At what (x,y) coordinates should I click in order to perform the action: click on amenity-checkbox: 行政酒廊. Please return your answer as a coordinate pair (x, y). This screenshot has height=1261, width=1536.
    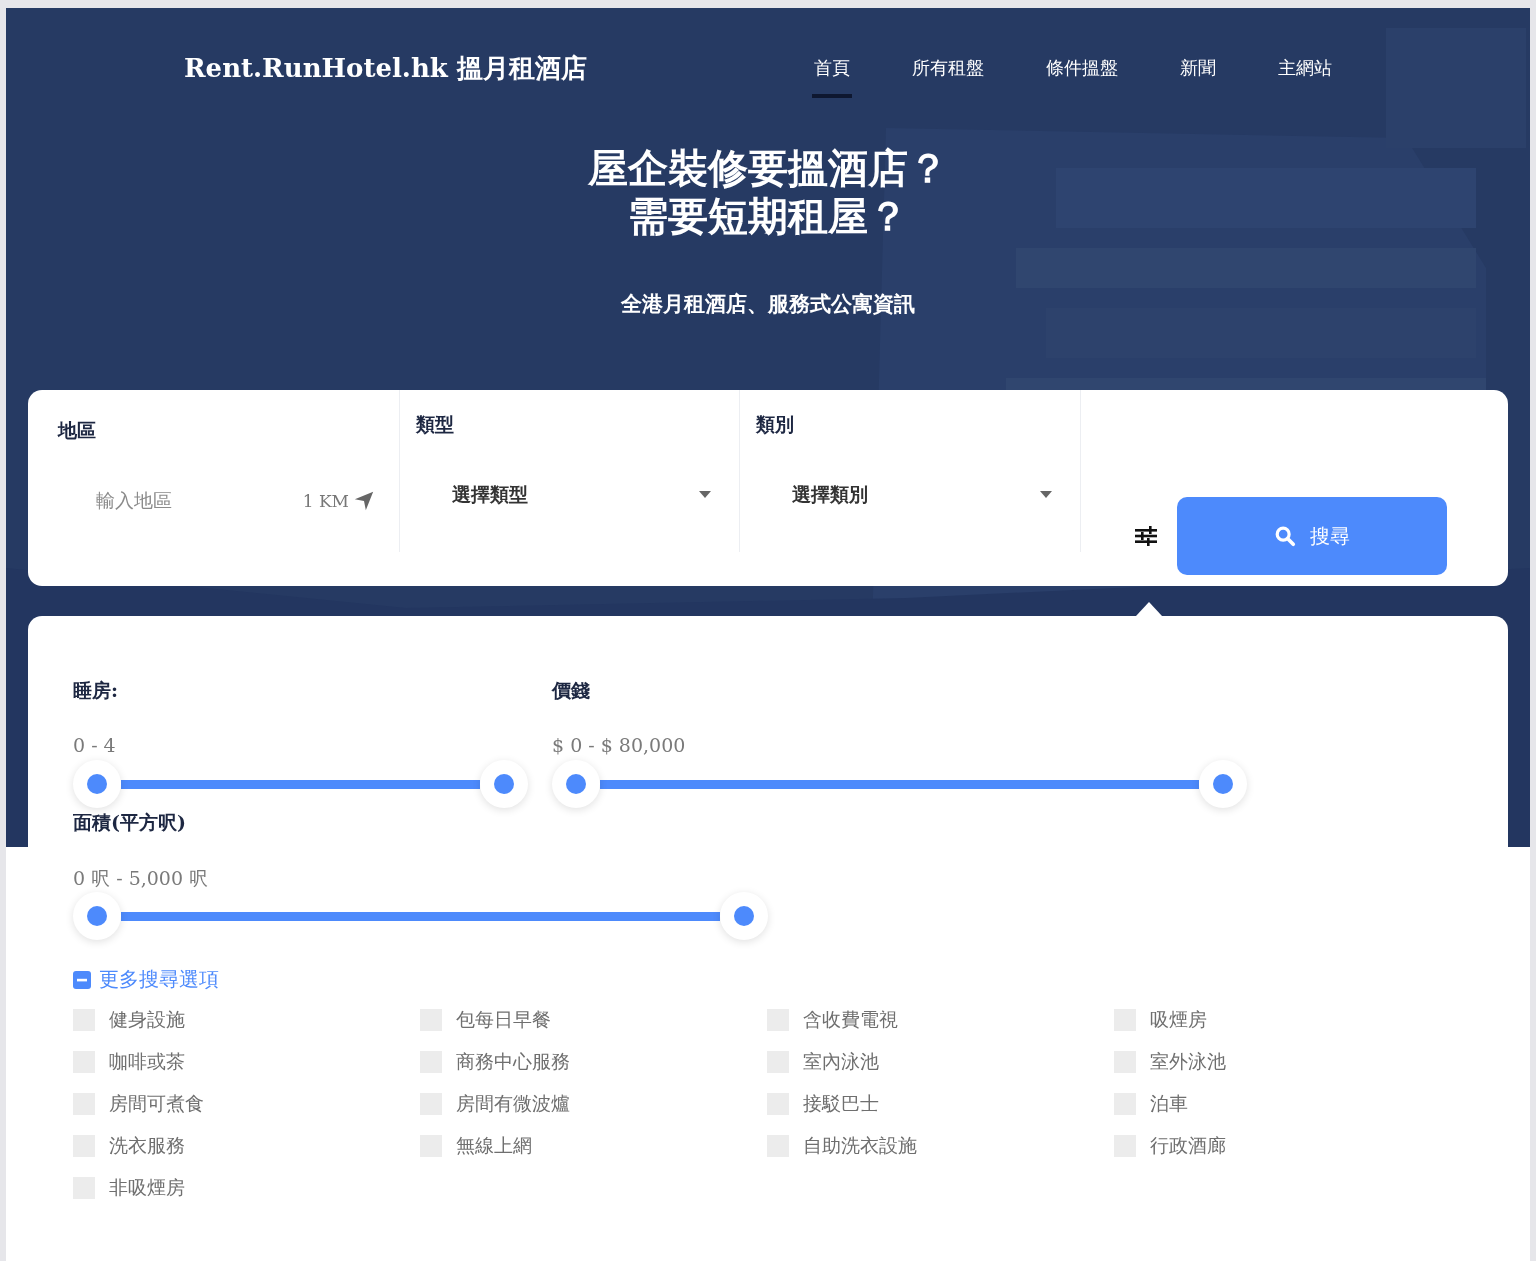
    Looking at the image, I should click on (1287, 1146).